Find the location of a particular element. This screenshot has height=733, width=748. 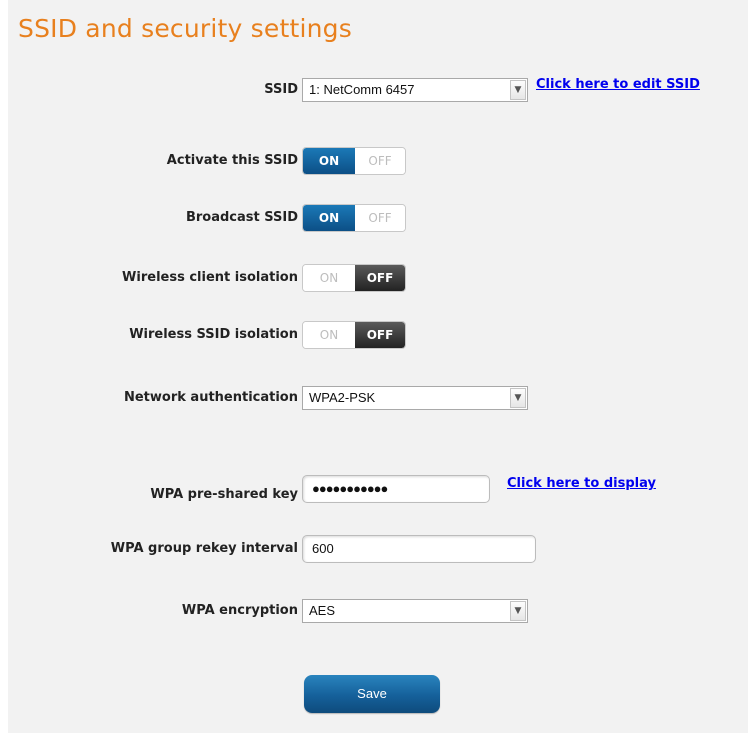

client-isolation-row: Wireless client isolation ON OFF is located at coordinates (378, 278).